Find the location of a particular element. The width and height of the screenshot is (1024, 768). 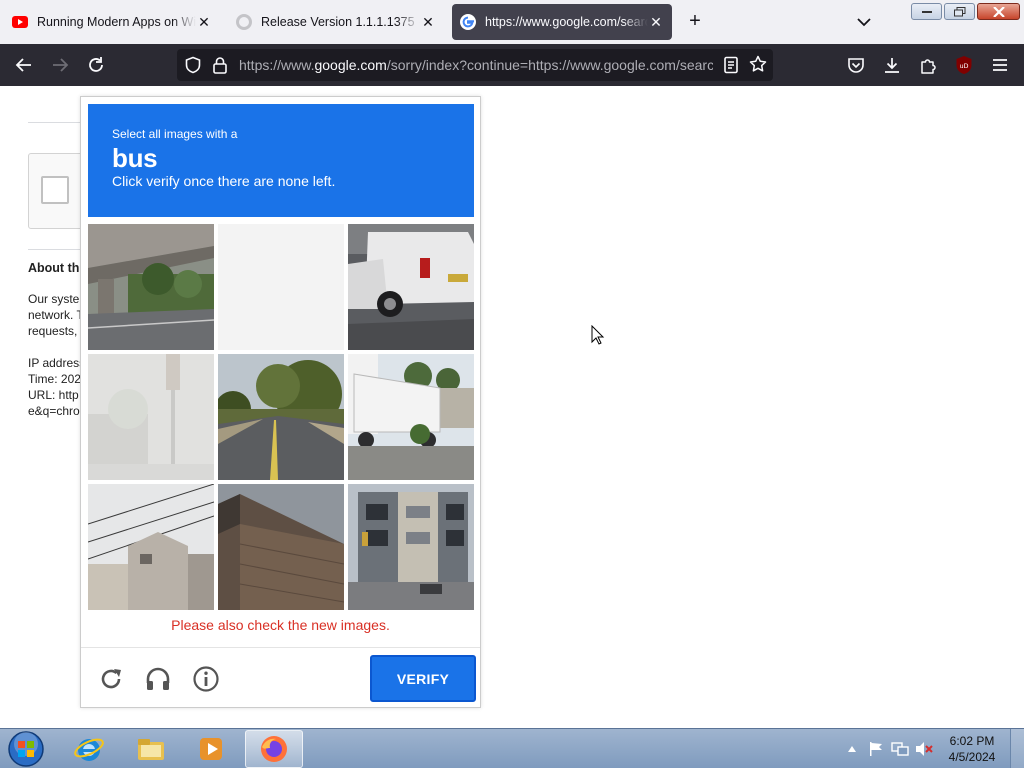

list-all-tabs-button is located at coordinates (864, 22).